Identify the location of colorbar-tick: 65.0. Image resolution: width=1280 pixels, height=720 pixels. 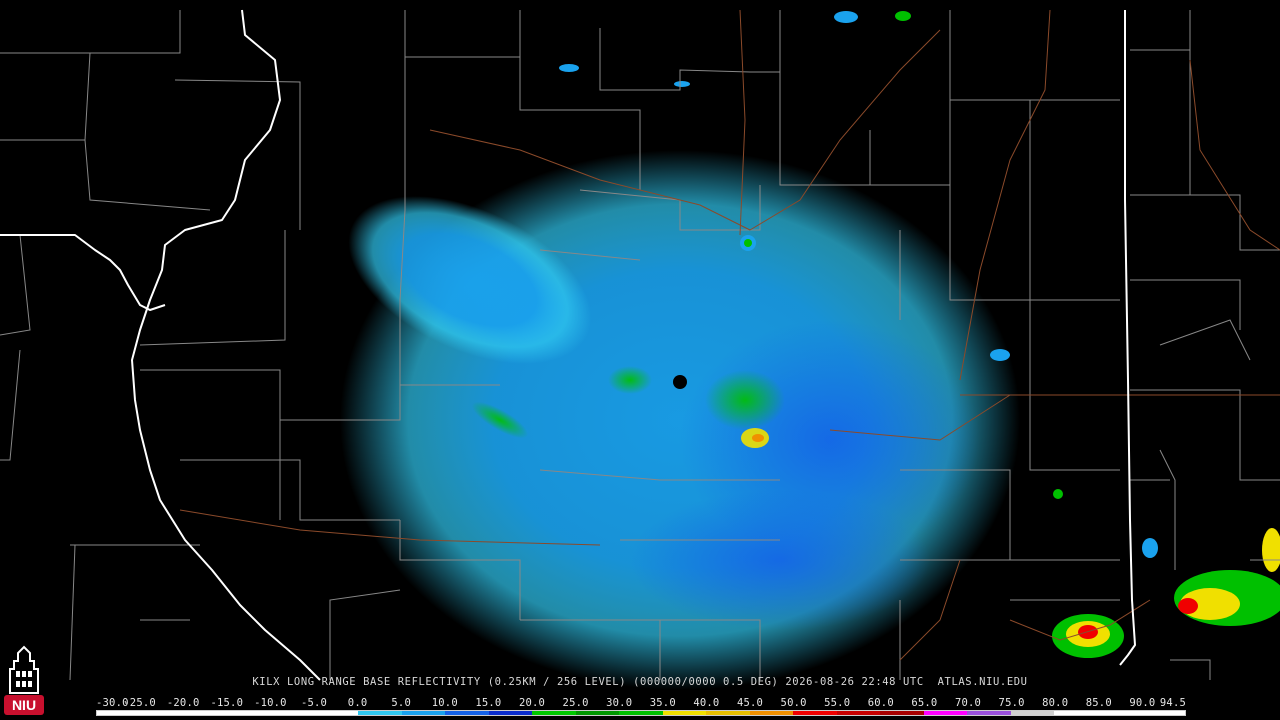
(924, 703).